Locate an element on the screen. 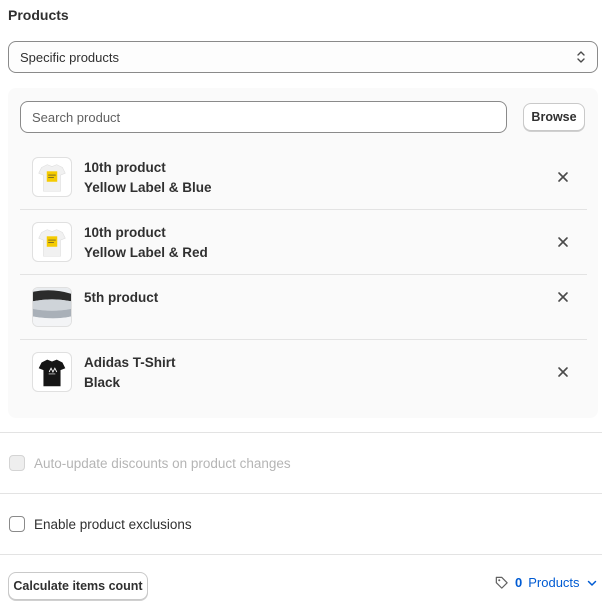 The image size is (602, 616). folded-fabric-thumbnail is located at coordinates (52, 307).